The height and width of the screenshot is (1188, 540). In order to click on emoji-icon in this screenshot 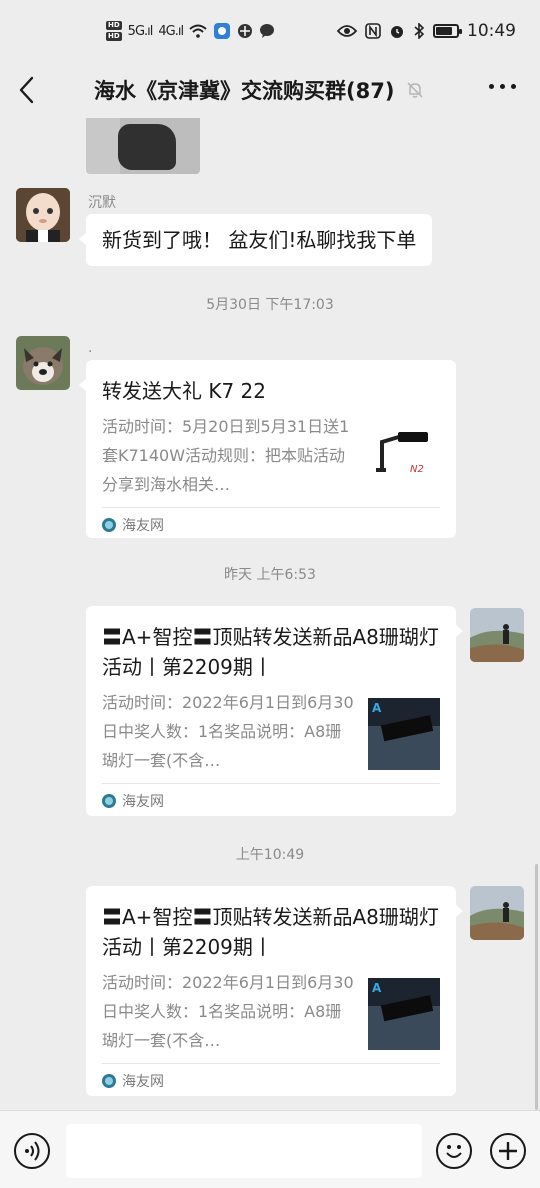, I will do `click(454, 1151)`.